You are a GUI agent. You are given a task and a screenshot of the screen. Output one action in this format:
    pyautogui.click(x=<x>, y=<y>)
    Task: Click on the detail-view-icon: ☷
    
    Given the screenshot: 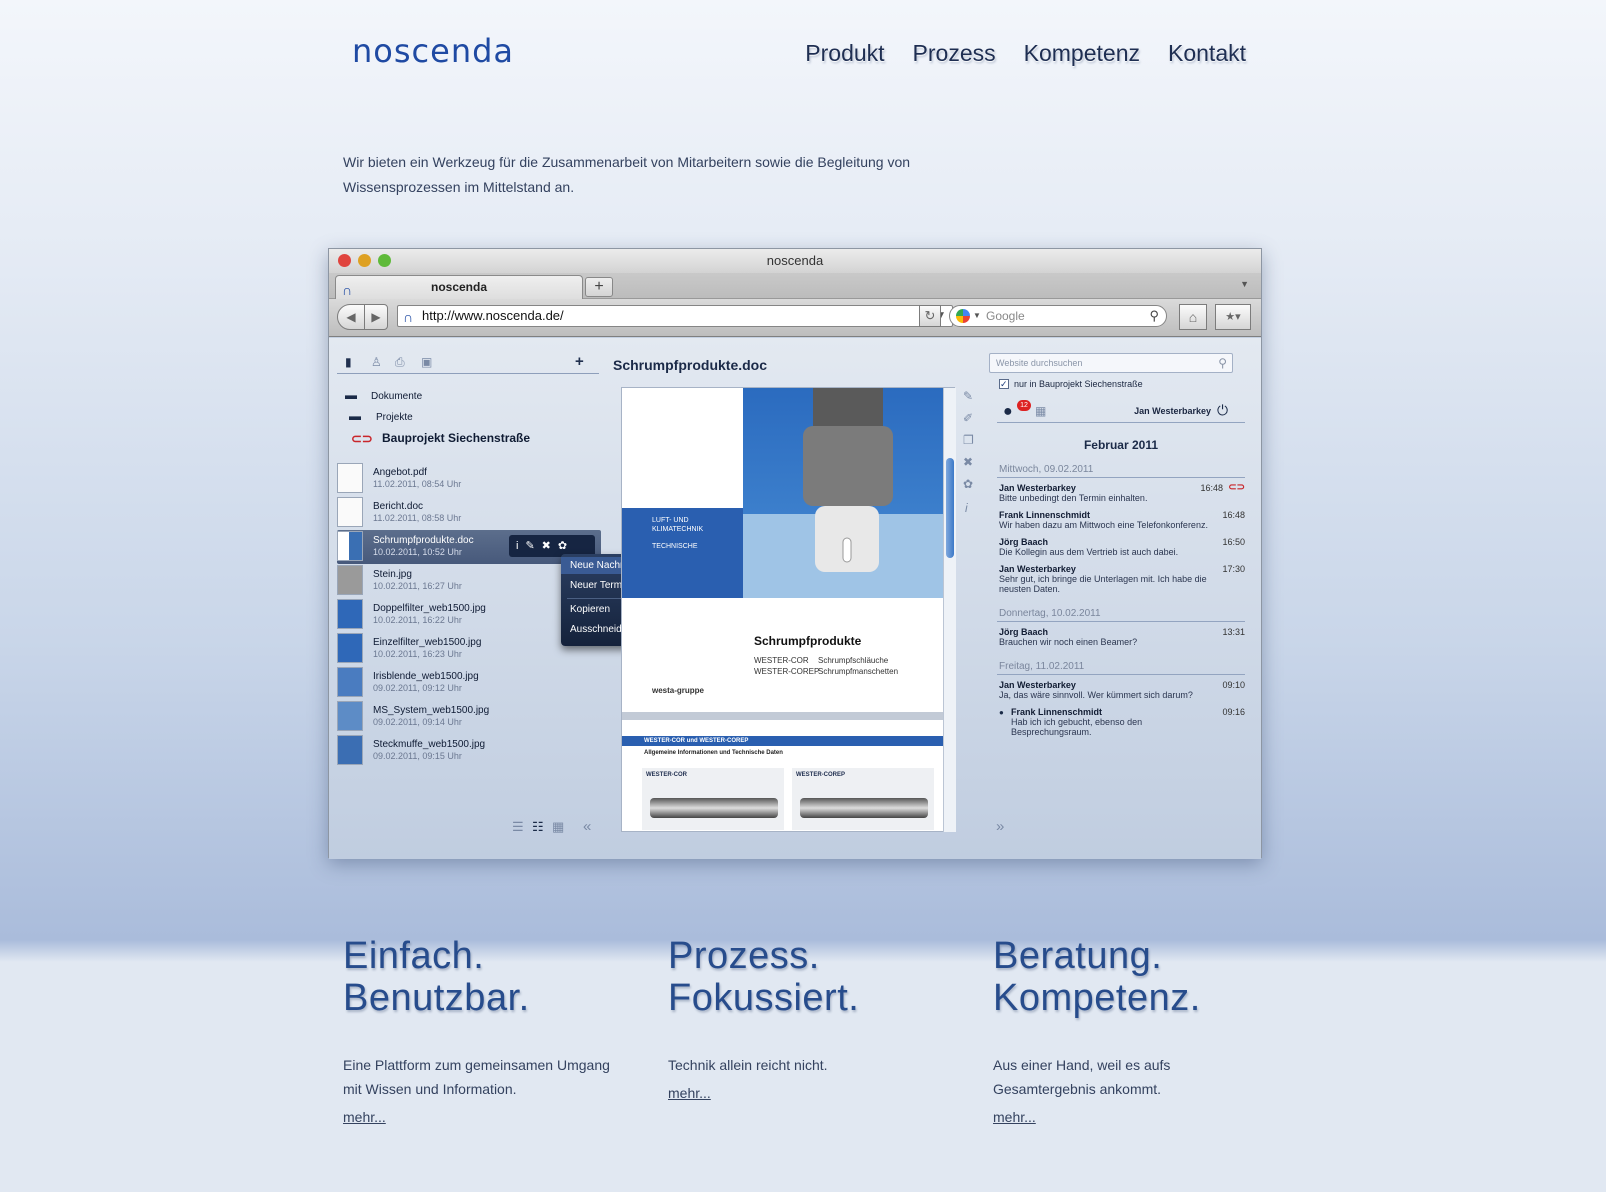 What is the action you would take?
    pyautogui.click(x=538, y=826)
    